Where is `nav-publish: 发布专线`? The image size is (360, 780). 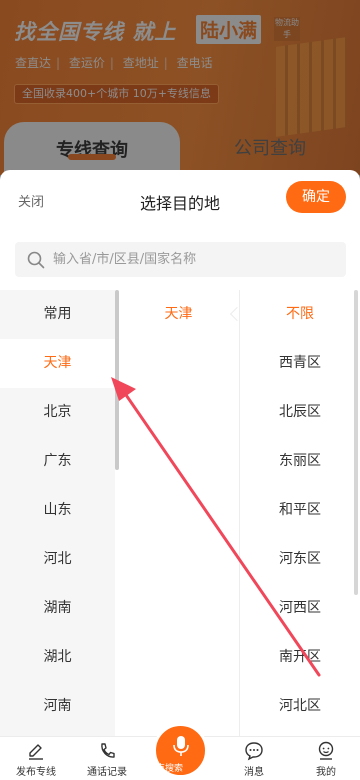
nav-publish: 发布专线 is located at coordinates (36, 759).